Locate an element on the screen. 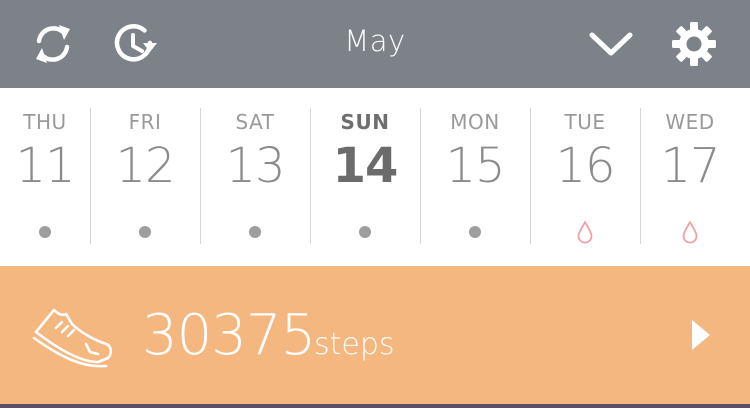 This screenshot has width=750, height=408. steps-unit: steps is located at coordinates (354, 344).